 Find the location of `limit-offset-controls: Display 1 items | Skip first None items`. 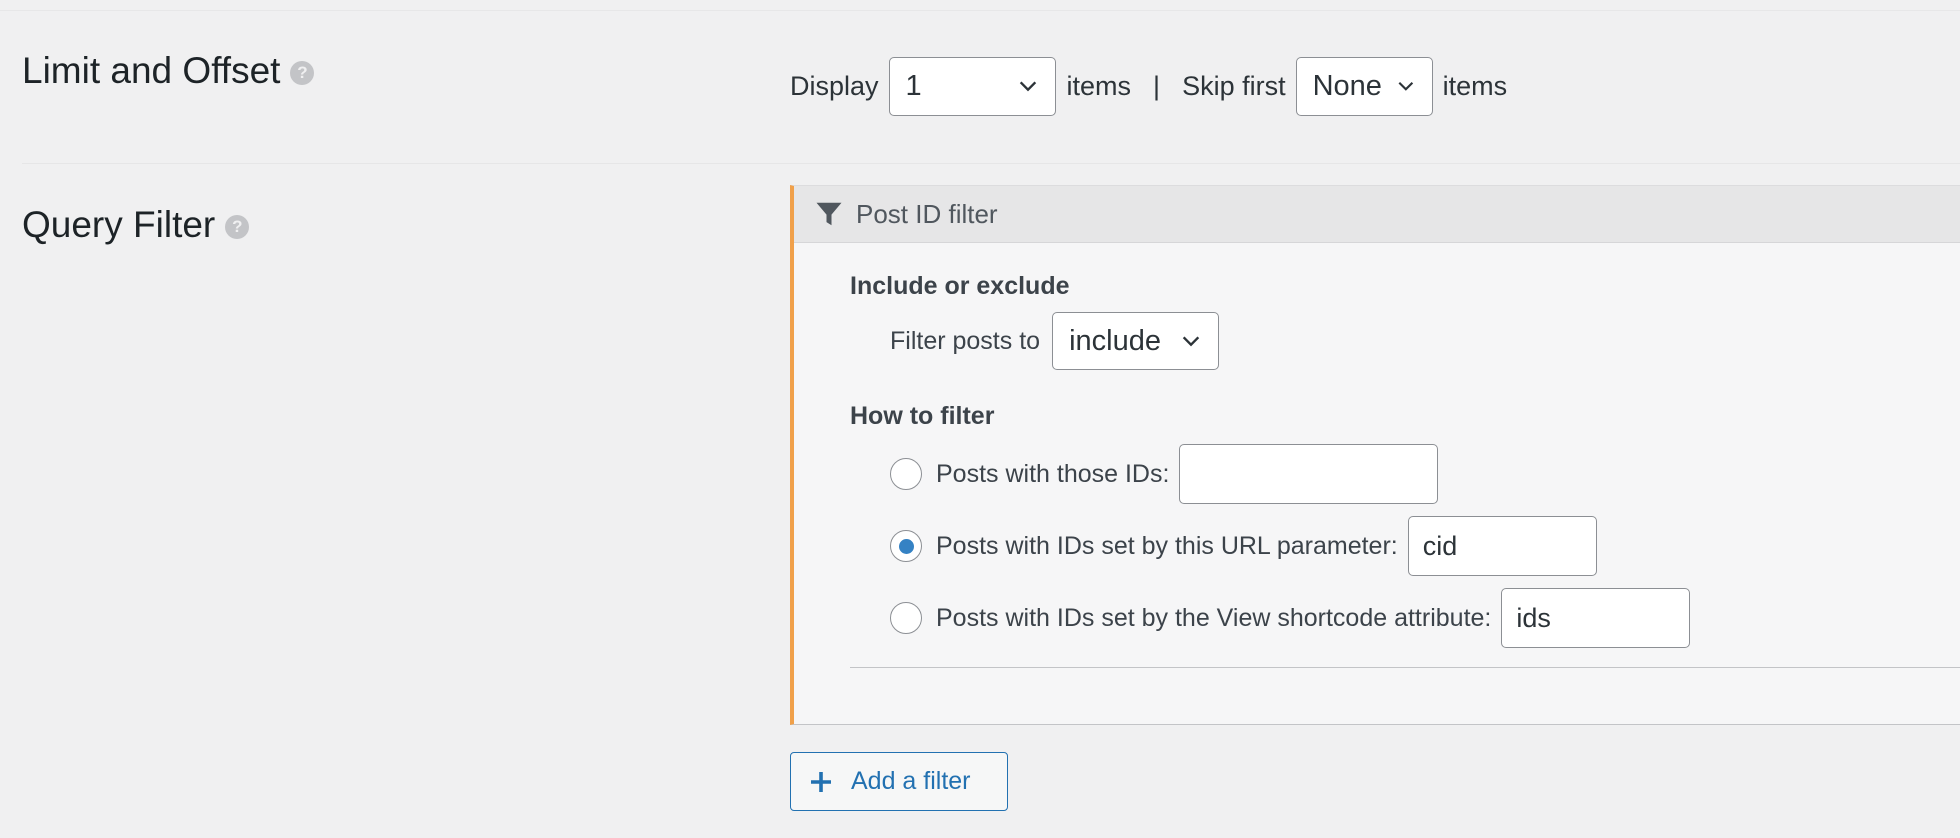

limit-offset-controls: Display 1 items | Skip first None items is located at coordinates (1148, 86).